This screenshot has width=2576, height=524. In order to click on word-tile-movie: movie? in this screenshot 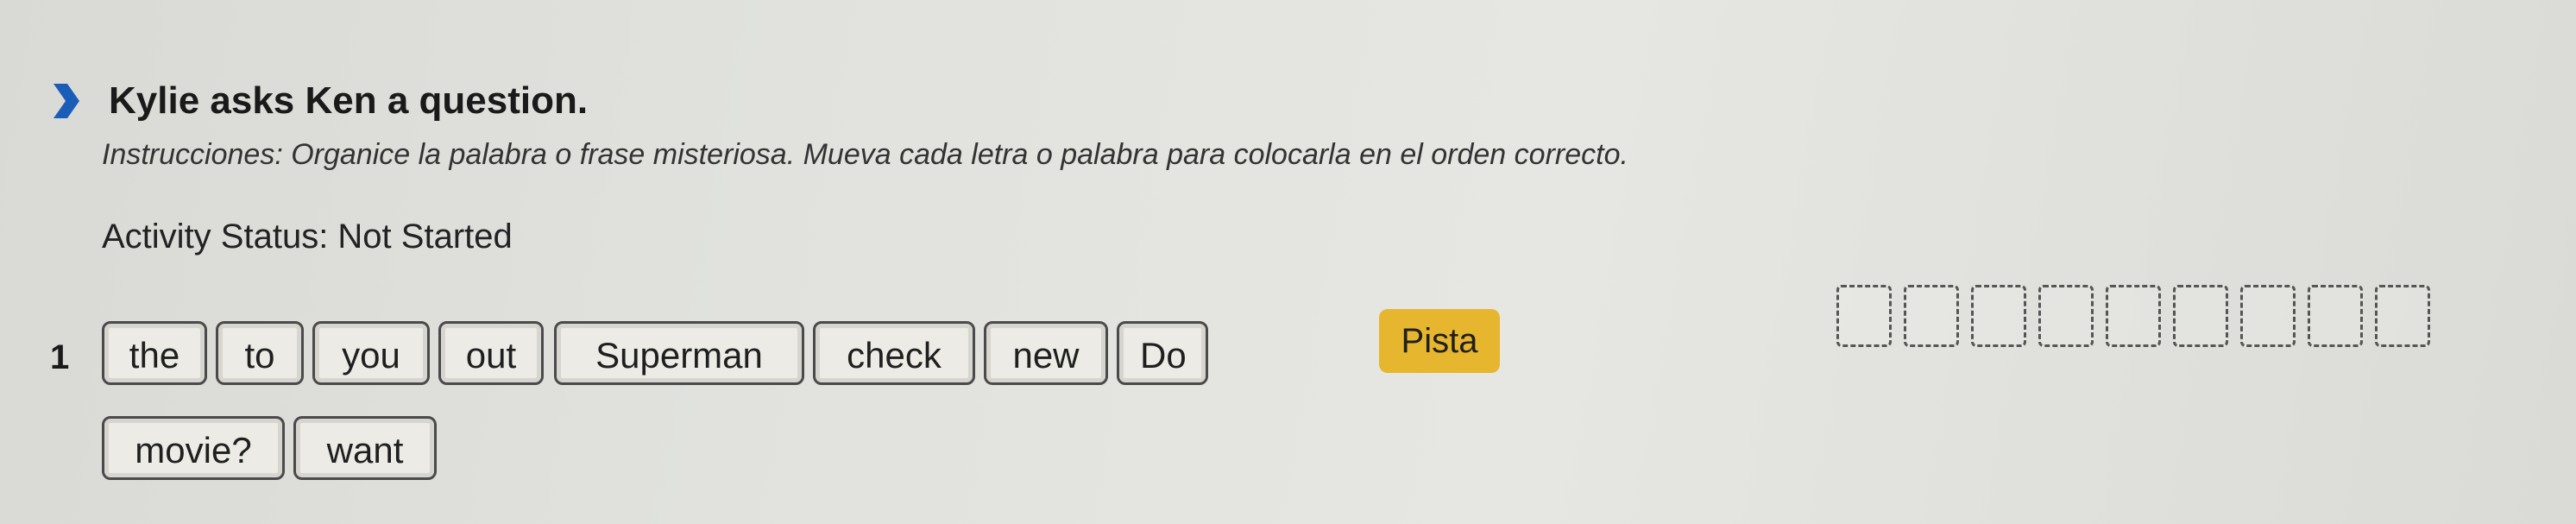, I will do `click(193, 448)`.